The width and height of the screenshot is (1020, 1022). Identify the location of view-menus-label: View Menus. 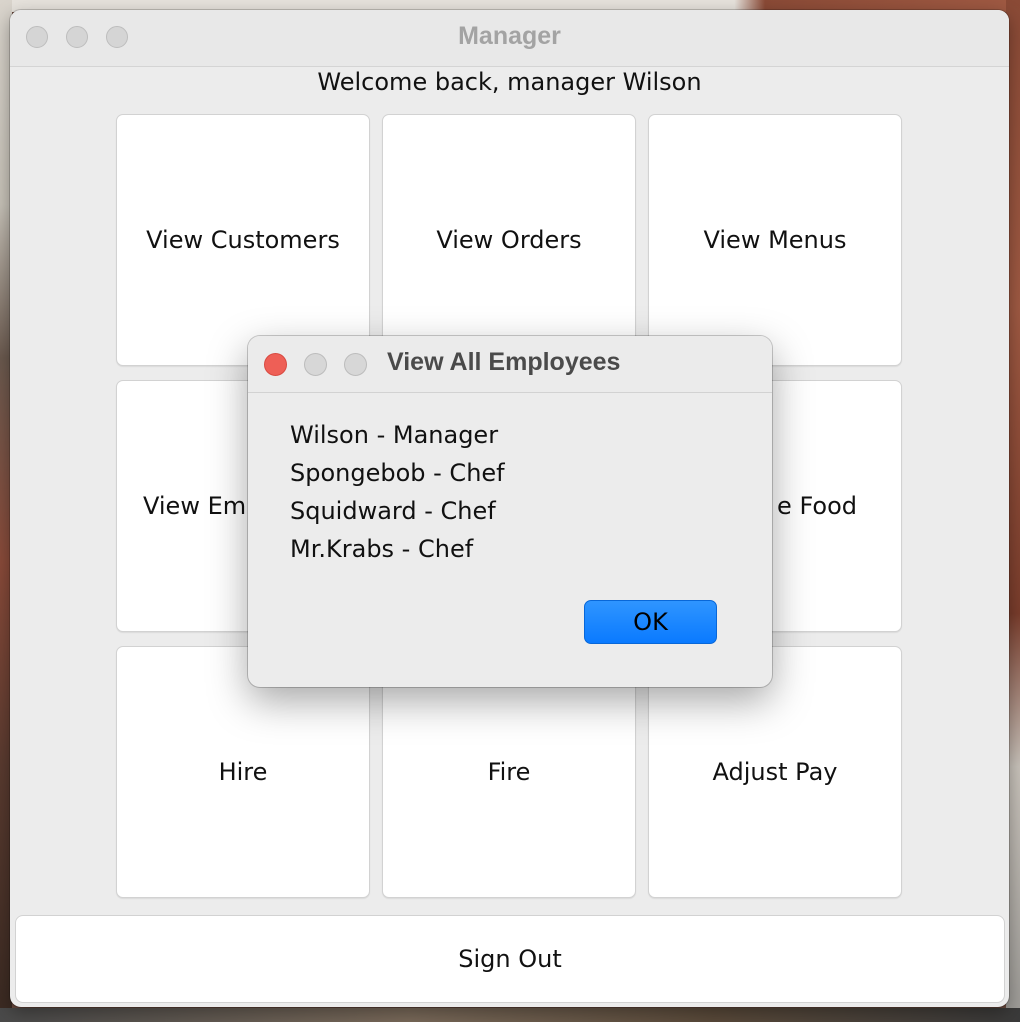
(775, 240).